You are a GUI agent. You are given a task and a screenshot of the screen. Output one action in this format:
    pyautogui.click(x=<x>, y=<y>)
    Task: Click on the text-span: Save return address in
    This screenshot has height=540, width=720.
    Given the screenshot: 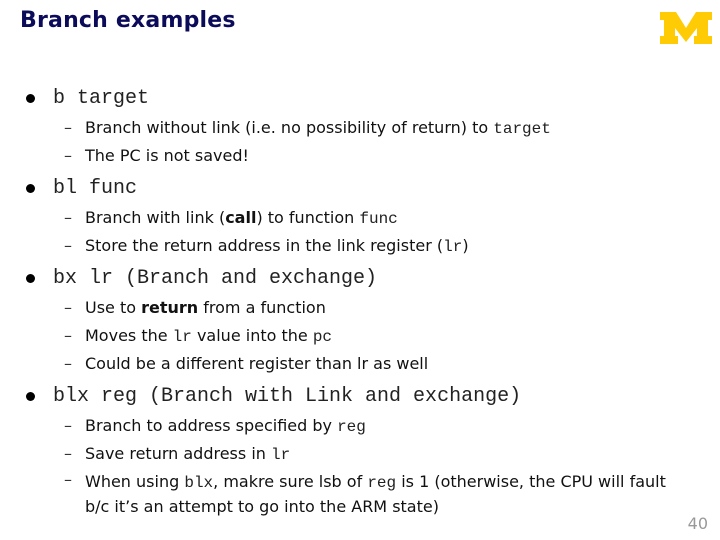 What is the action you would take?
    pyautogui.click(x=178, y=453)
    